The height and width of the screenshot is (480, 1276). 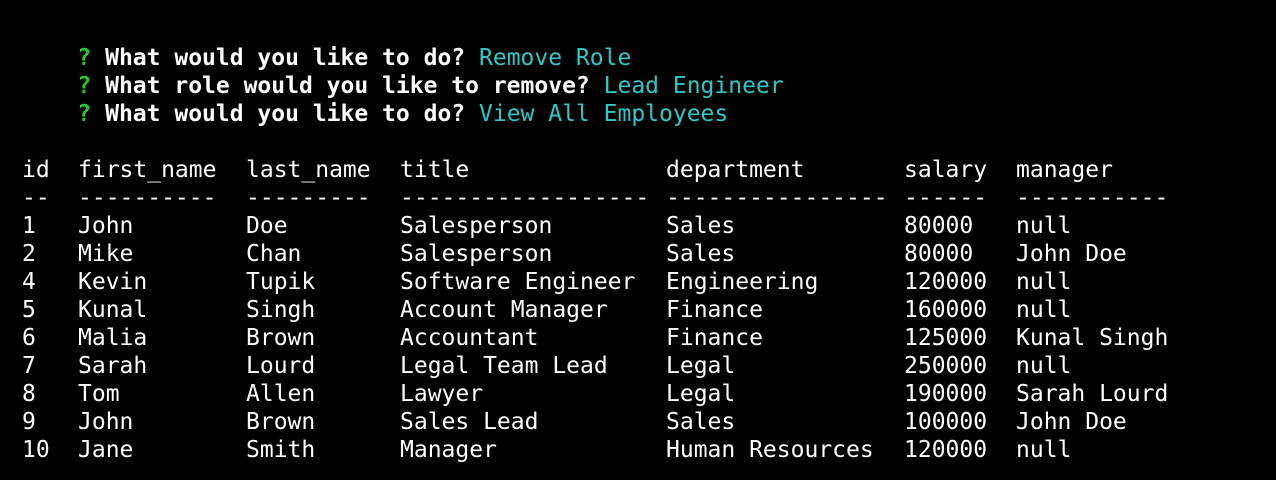 What do you see at coordinates (113, 366) in the screenshot?
I see `cell-first-name: Sarah` at bounding box center [113, 366].